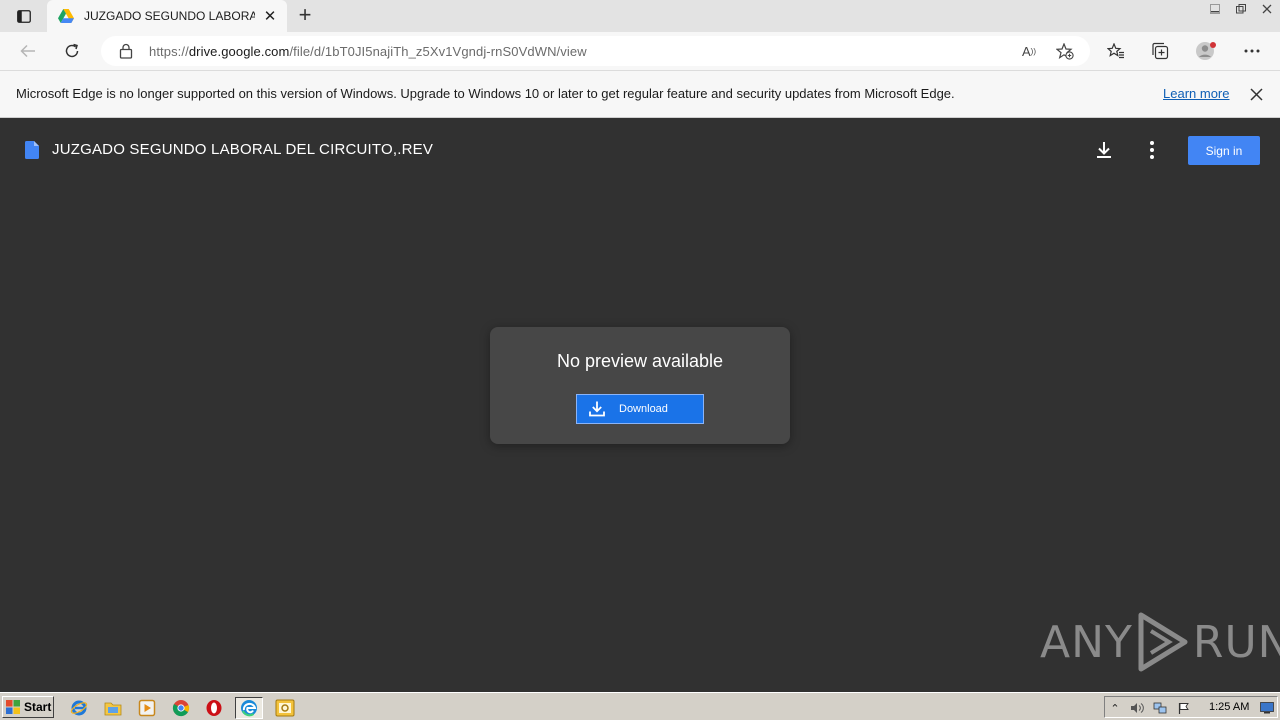  I want to click on system-tray: ⌃ 1:25 AM, so click(1191, 707).